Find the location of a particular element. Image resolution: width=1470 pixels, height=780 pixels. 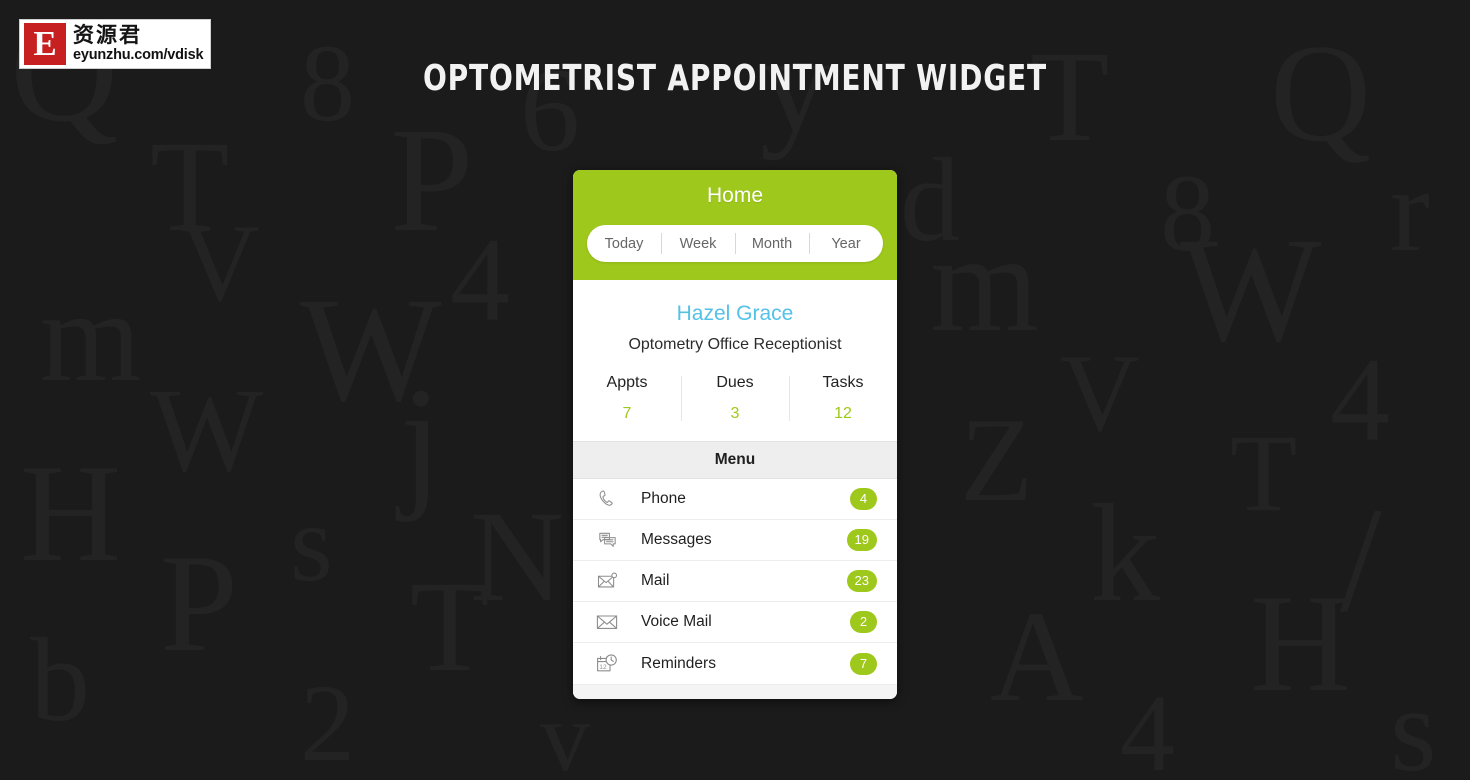

messages-icon is located at coordinates (607, 540).